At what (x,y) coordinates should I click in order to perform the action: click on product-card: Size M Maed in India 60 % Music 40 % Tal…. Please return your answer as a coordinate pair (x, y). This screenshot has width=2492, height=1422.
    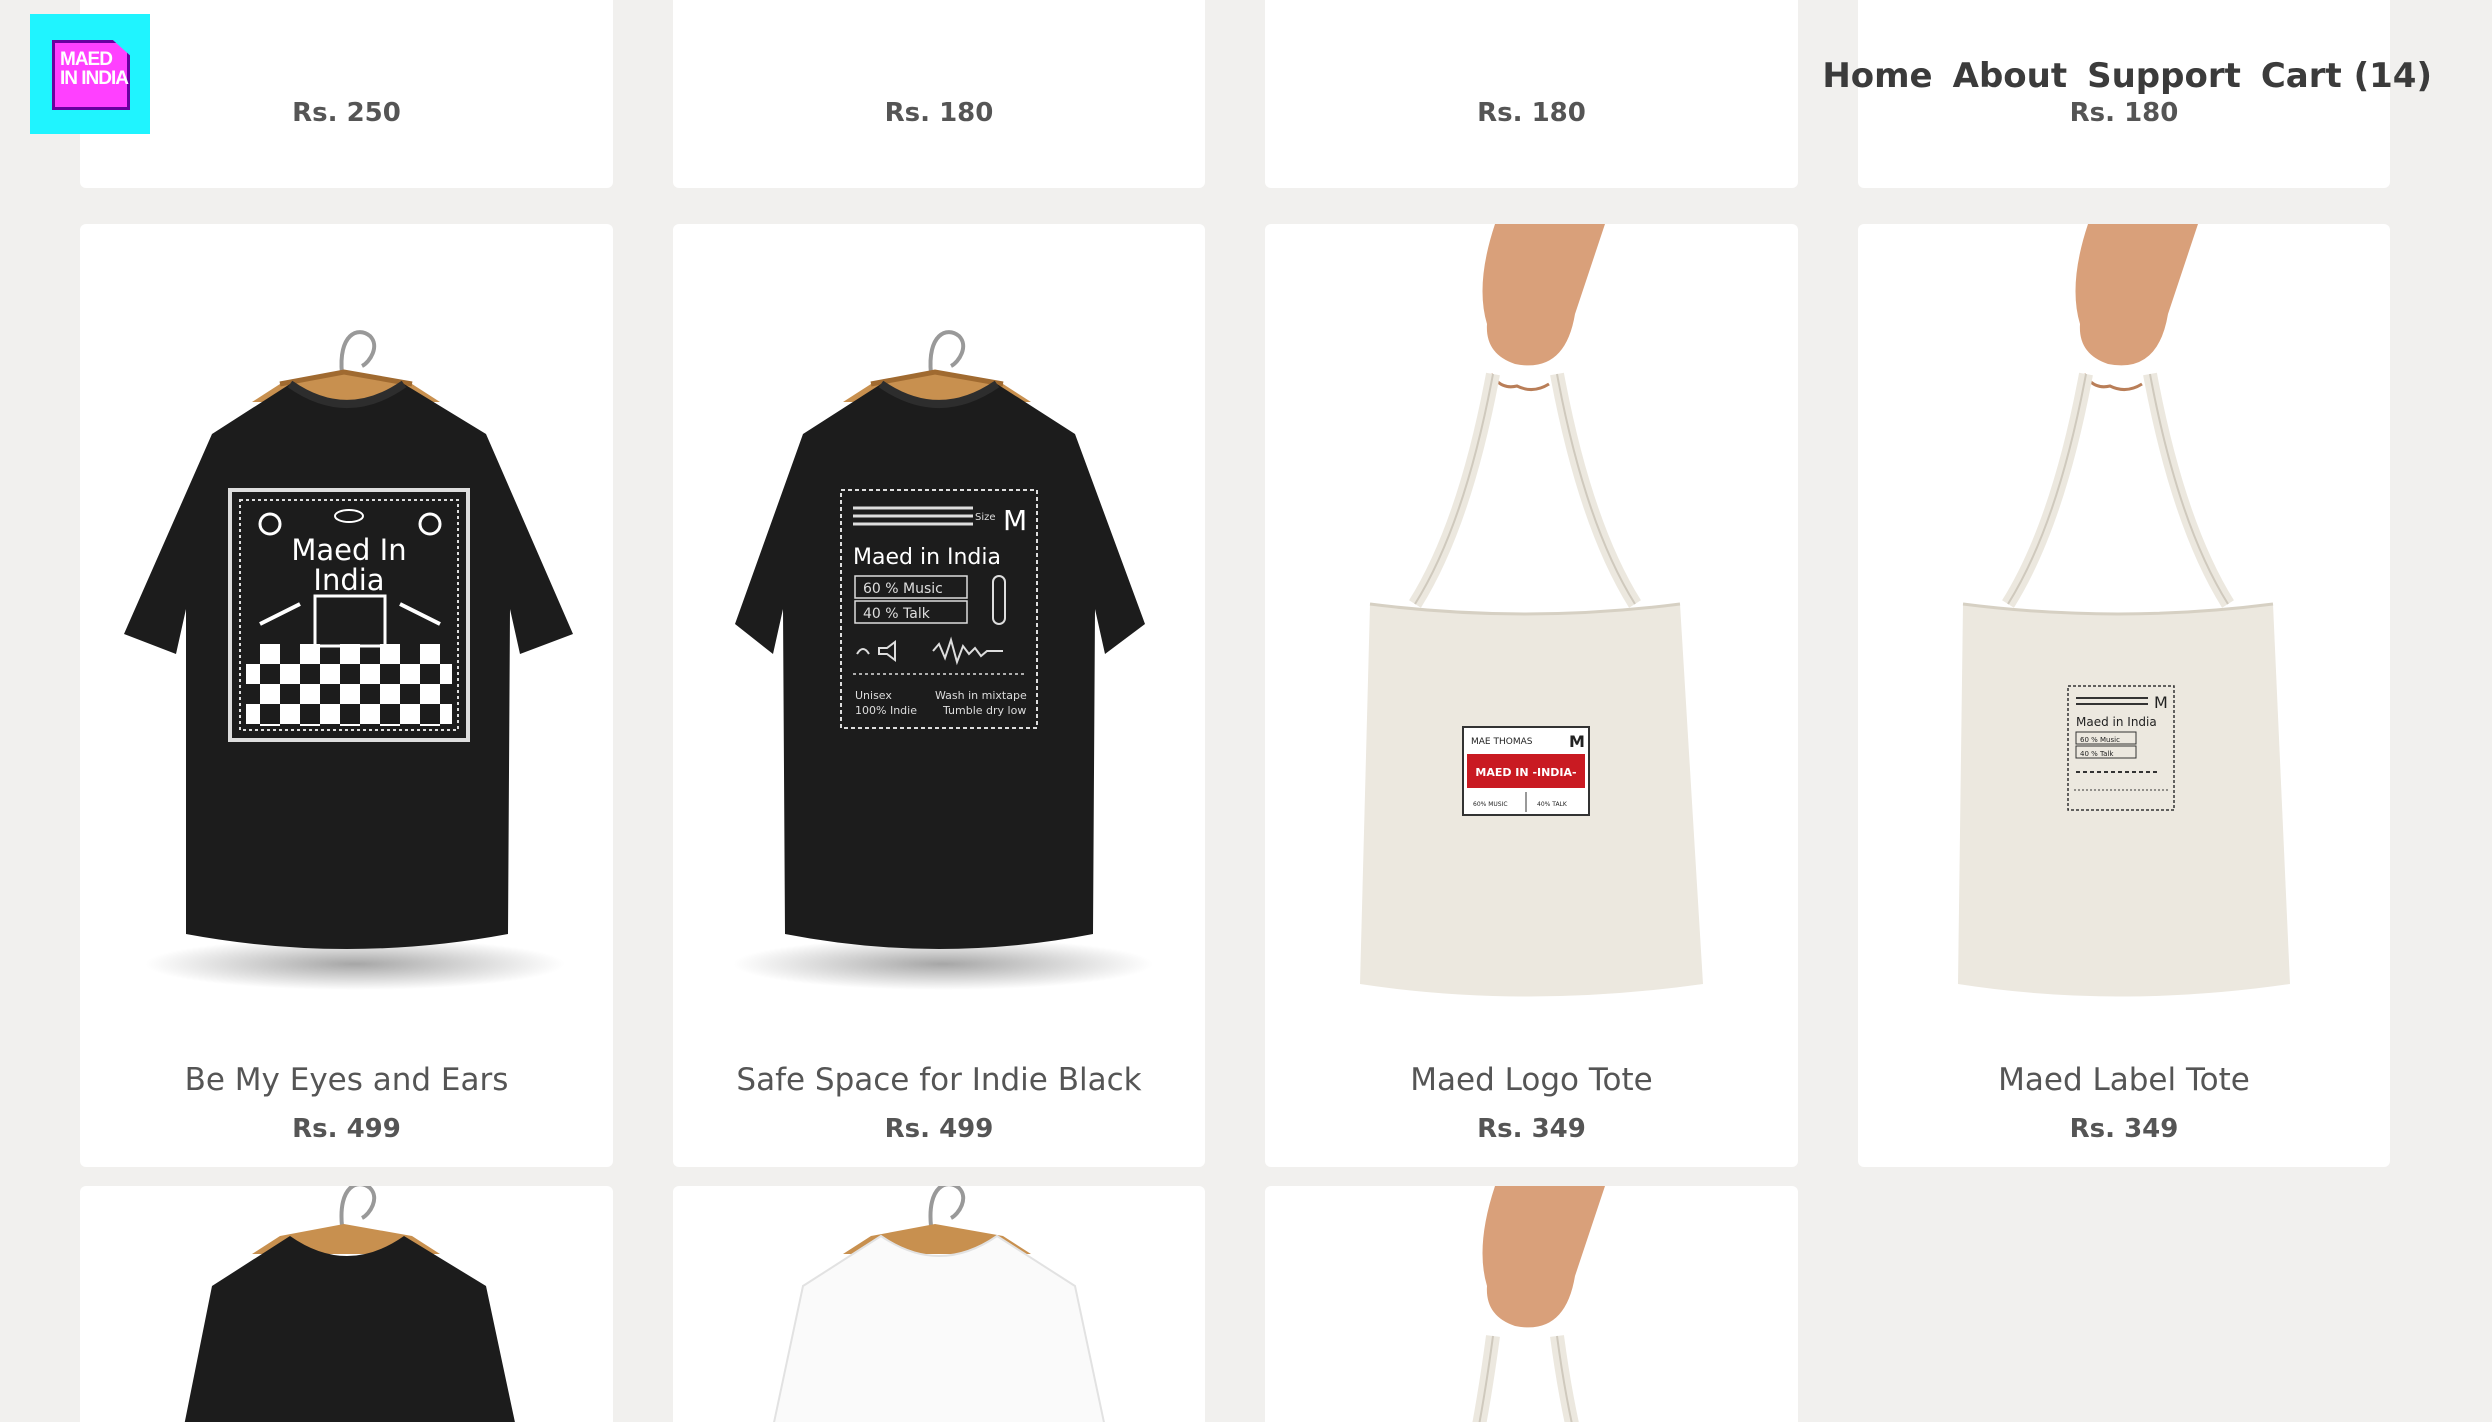
    Looking at the image, I should click on (939, 695).